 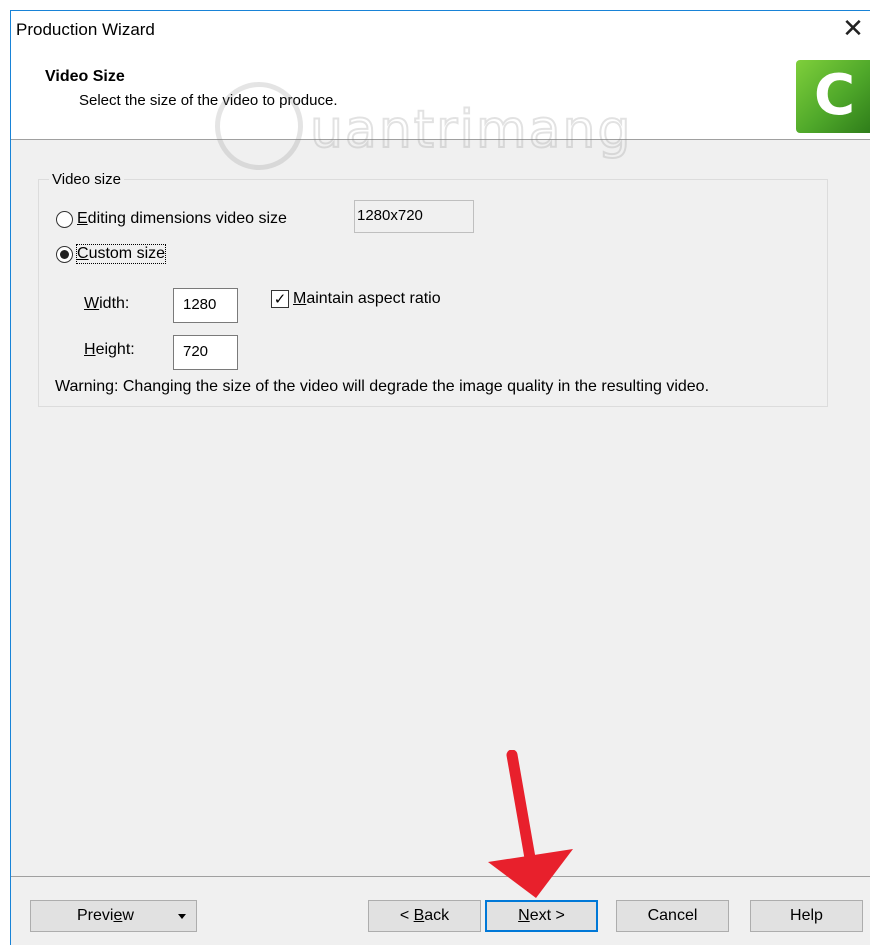 I want to click on window-title: Production Wizard, so click(x=85, y=29).